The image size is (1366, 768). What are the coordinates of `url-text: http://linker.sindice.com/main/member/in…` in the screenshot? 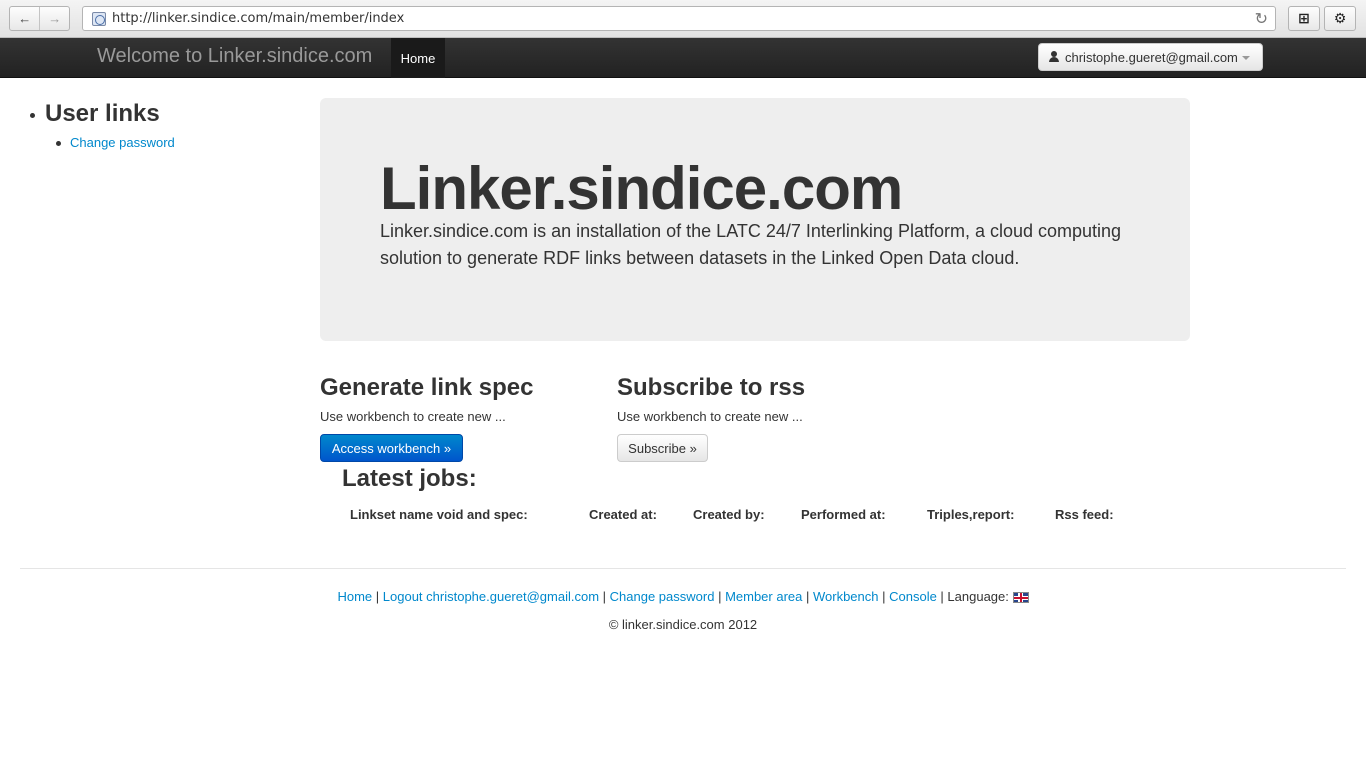 It's located at (258, 18).